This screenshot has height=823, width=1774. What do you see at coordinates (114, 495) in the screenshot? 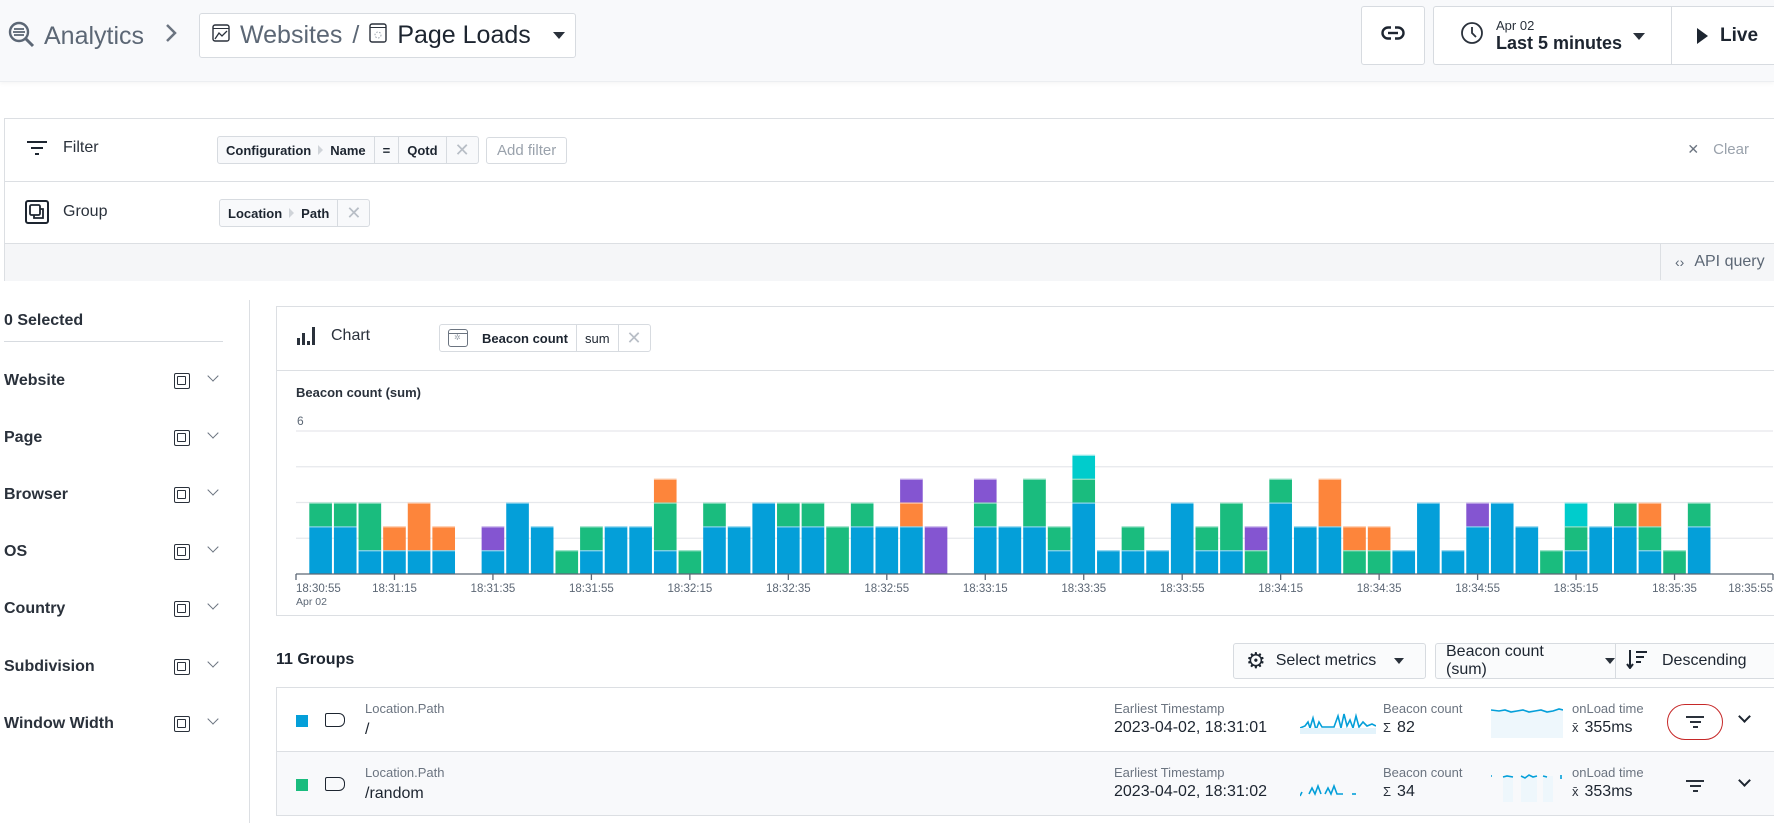
I see `facet-browser: Browser` at bounding box center [114, 495].